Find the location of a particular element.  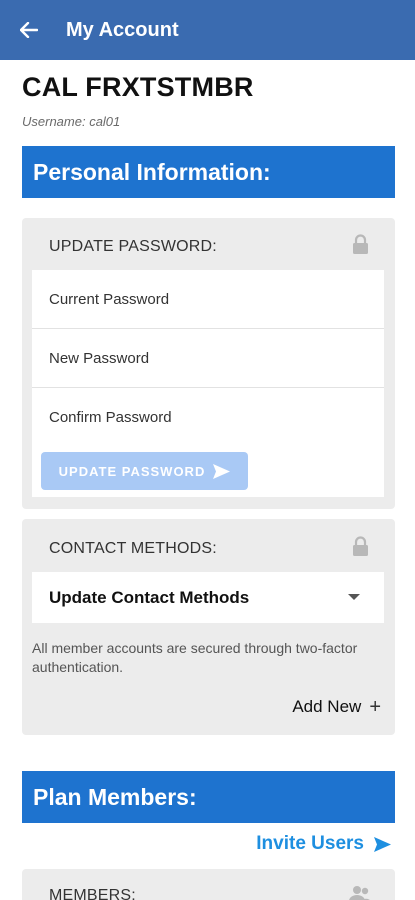

account-name: CAL FRXTSTMBR is located at coordinates (138, 87).